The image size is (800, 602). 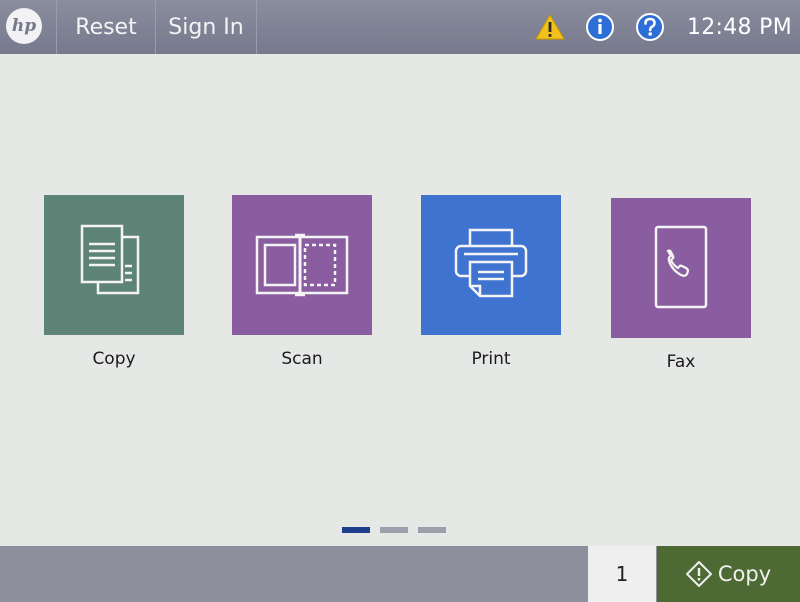 I want to click on top-bar: hp Reset Sign In 12:48 PM, so click(x=400, y=27).